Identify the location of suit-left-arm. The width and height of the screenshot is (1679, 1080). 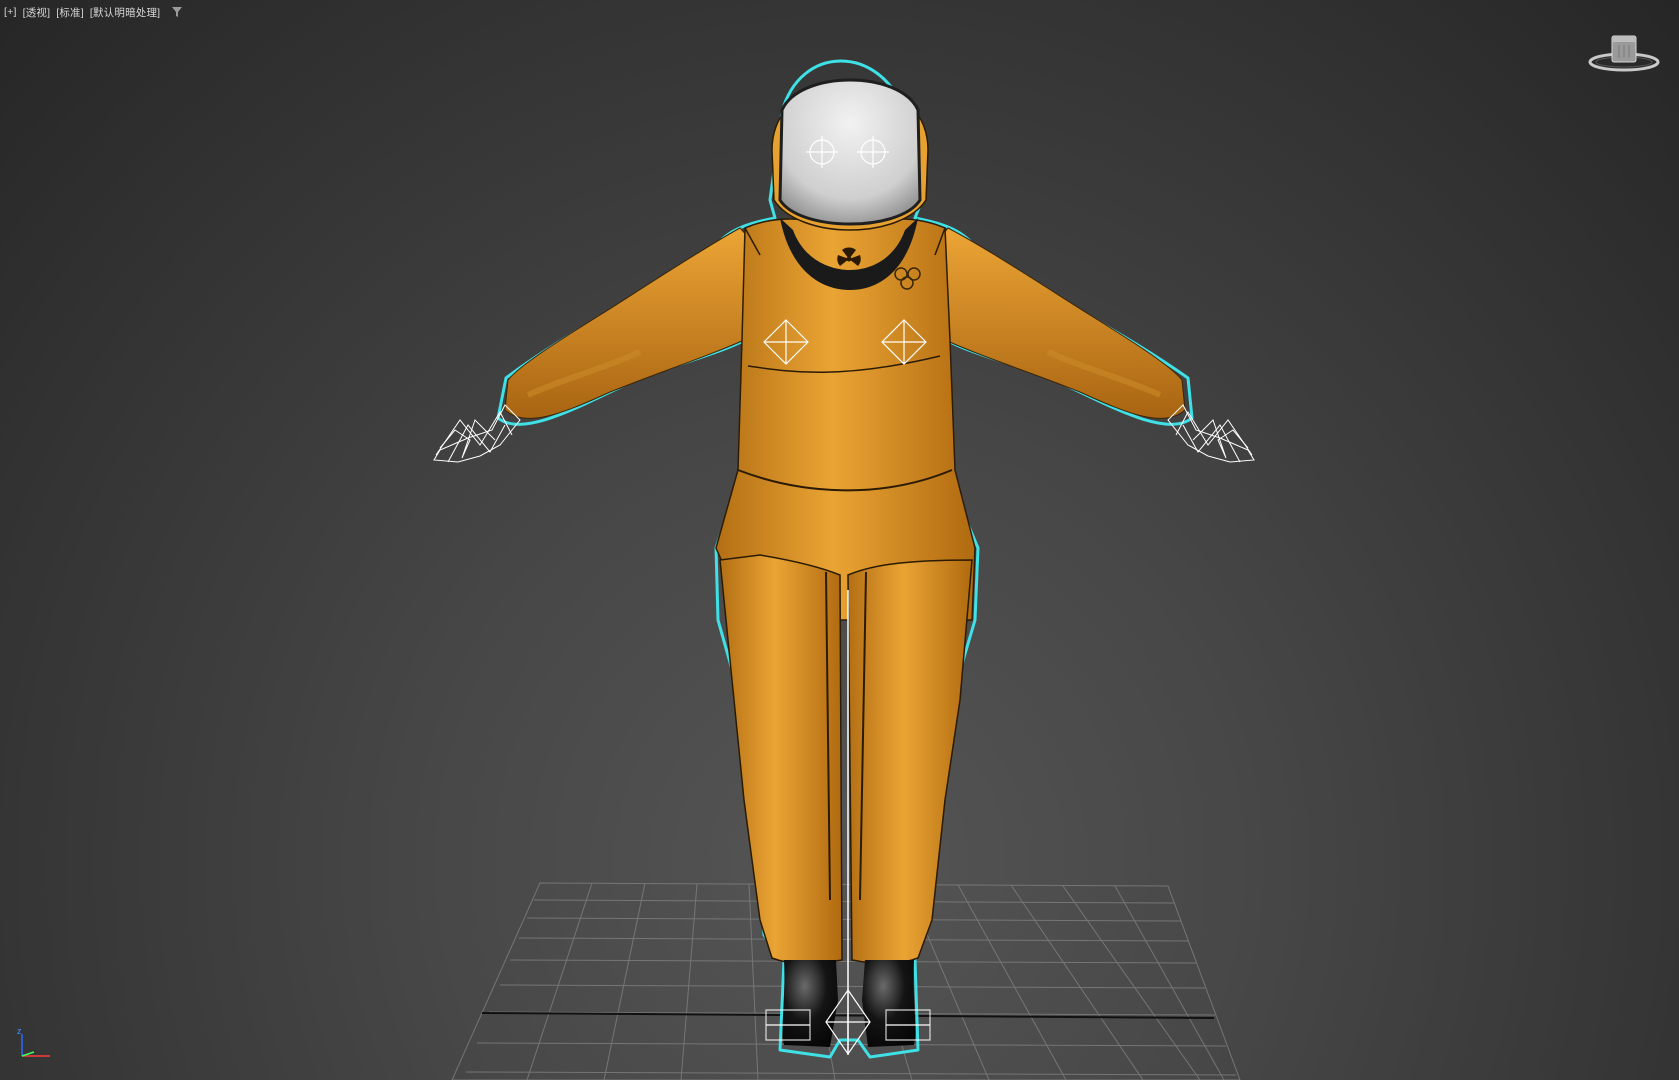
(632, 323).